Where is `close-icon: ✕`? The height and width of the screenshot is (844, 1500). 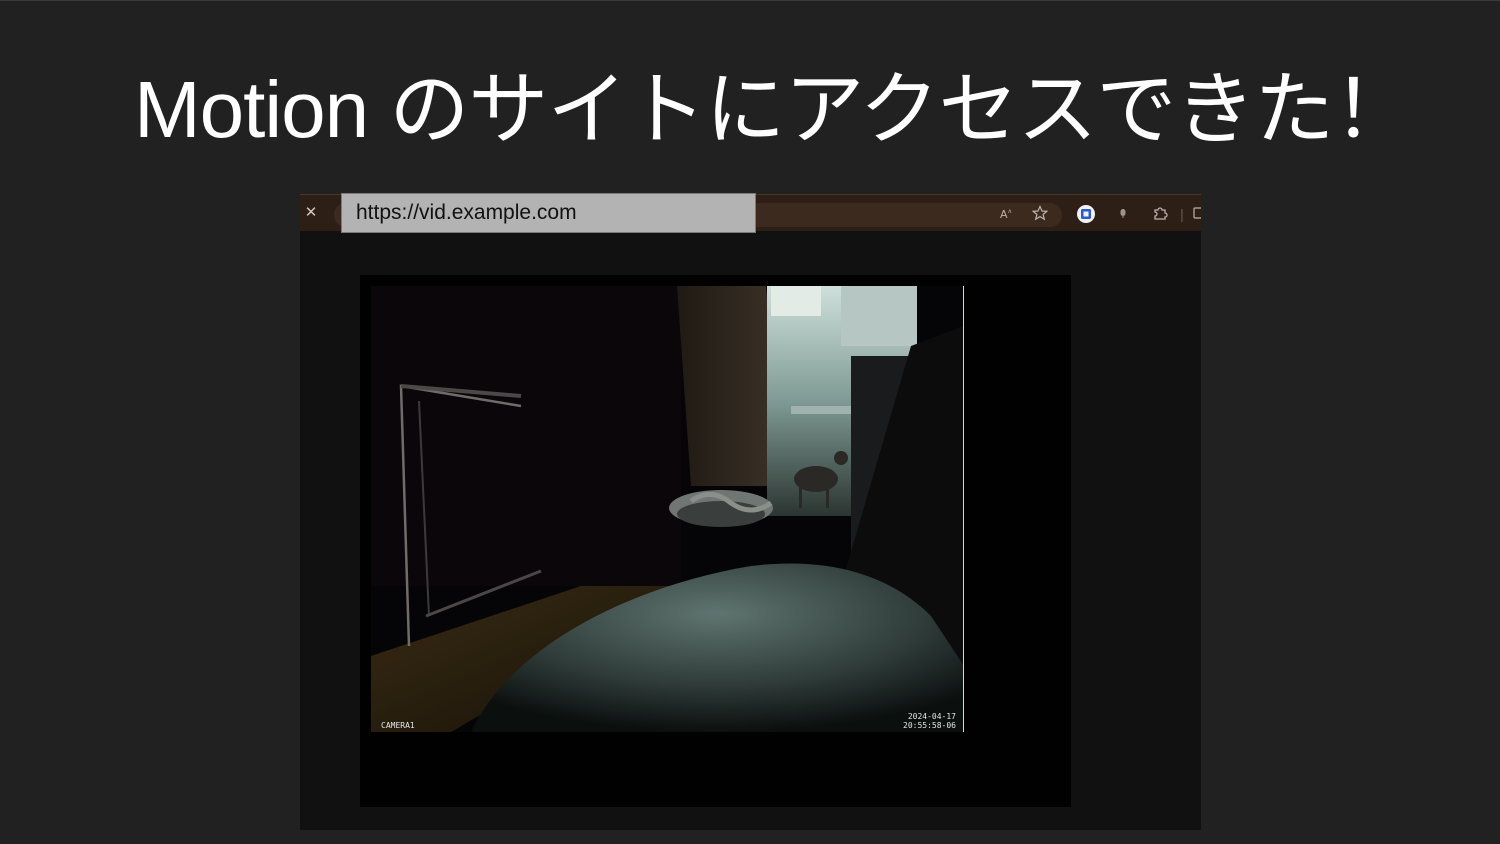
close-icon: ✕ is located at coordinates (311, 213).